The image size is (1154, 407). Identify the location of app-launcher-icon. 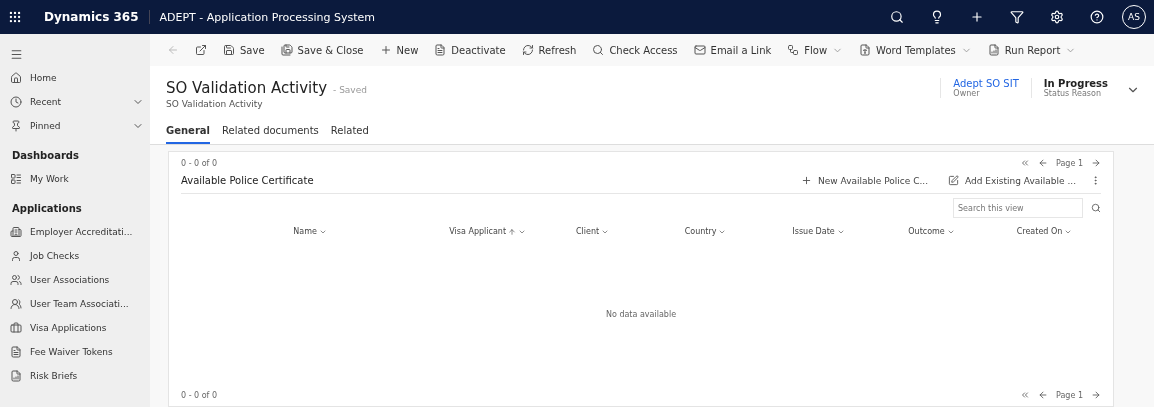
(15, 17).